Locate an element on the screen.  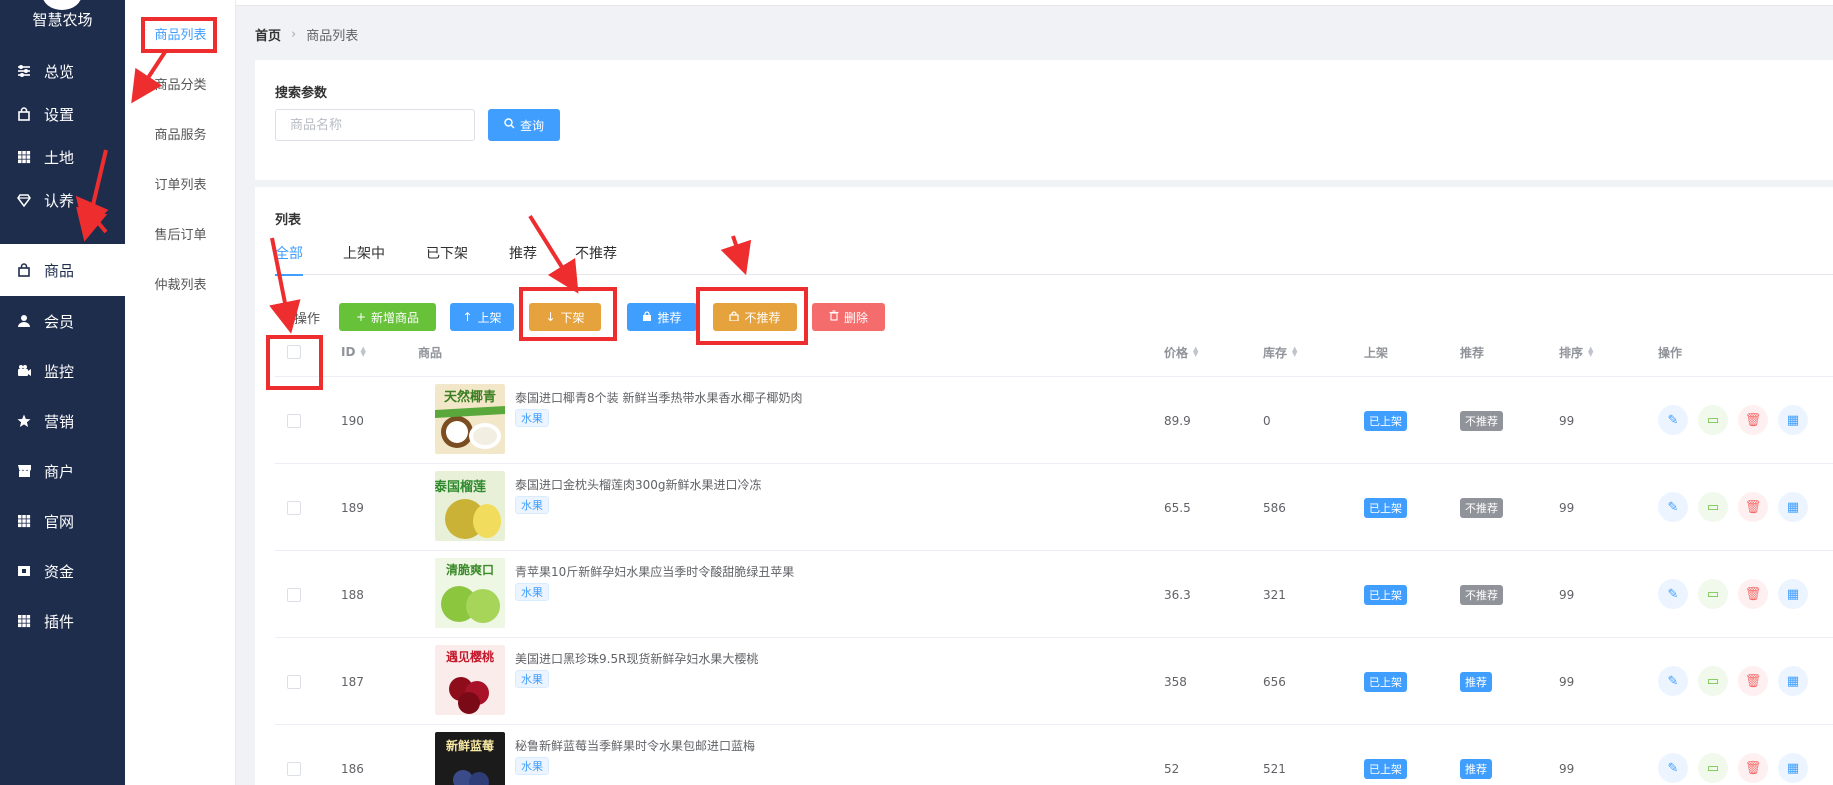
query-button: 查询 is located at coordinates (524, 125).